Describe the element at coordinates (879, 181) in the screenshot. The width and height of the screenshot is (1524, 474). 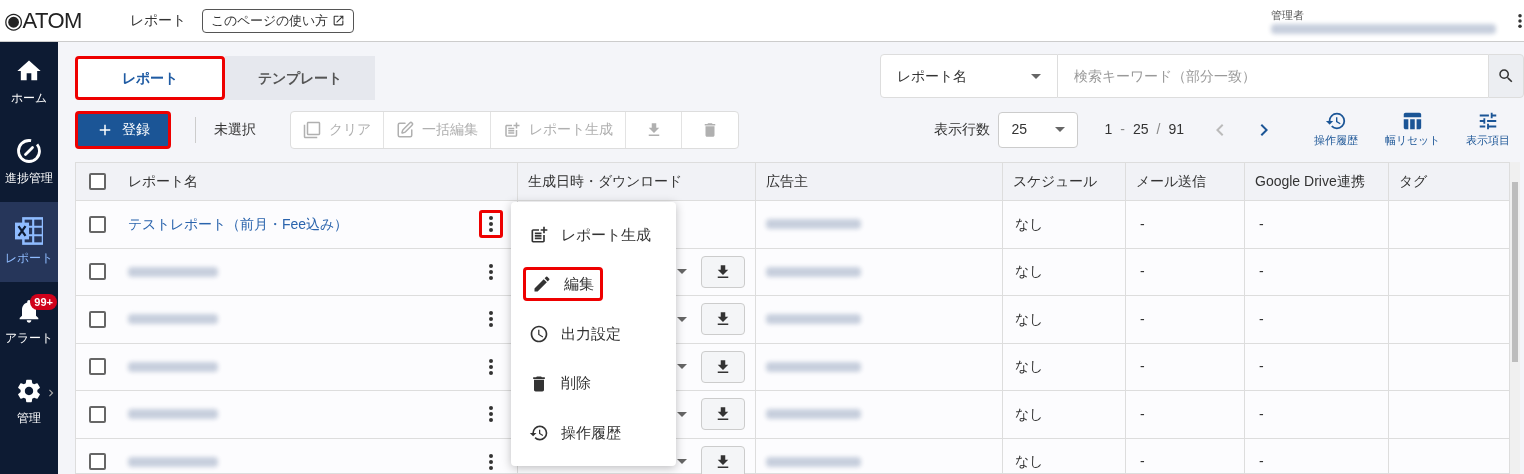
I see `column-header: 広告主` at that location.